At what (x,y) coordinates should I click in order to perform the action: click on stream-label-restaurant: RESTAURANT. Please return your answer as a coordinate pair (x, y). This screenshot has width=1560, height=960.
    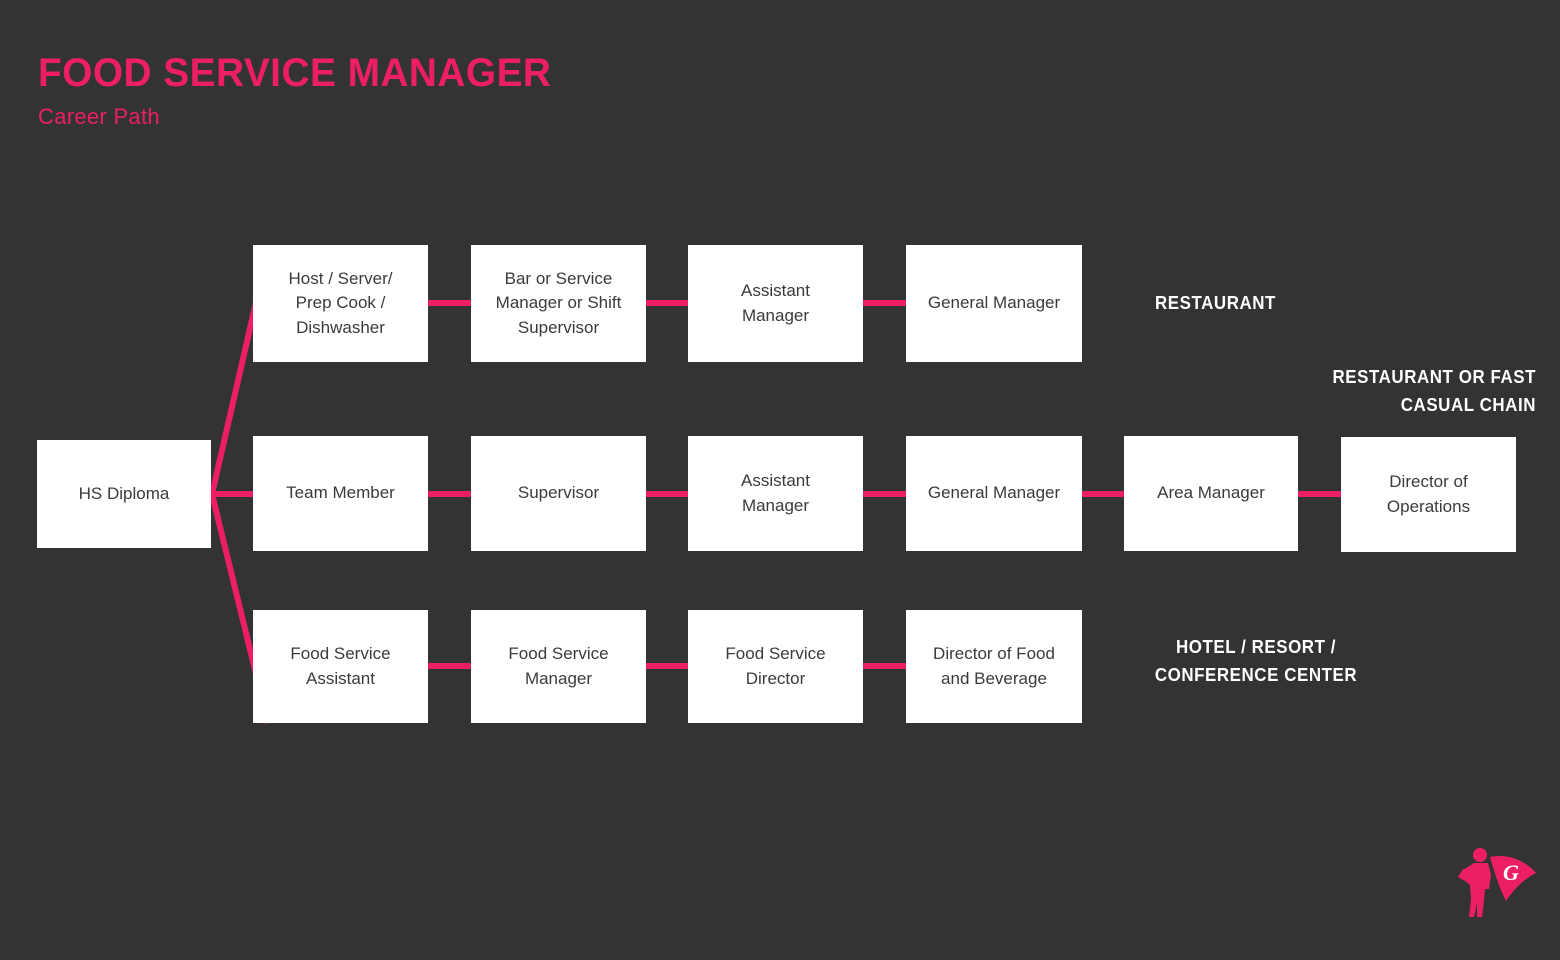
    Looking at the image, I should click on (1215, 303).